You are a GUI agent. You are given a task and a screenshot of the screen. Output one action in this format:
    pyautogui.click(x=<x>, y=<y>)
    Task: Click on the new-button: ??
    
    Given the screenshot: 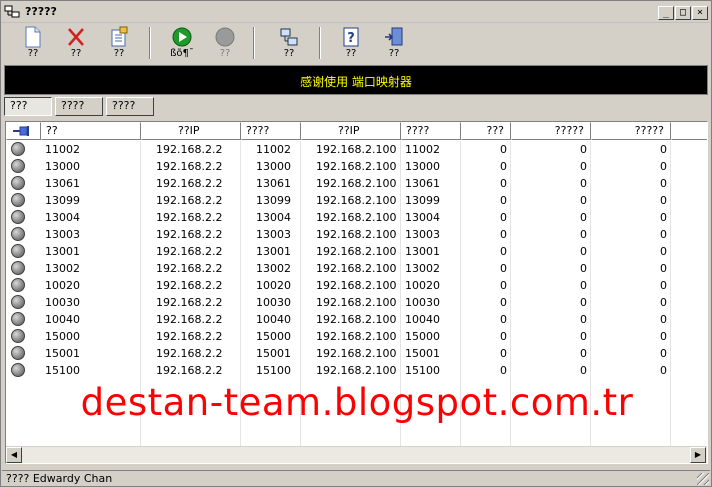 What is the action you would take?
    pyautogui.click(x=33, y=44)
    